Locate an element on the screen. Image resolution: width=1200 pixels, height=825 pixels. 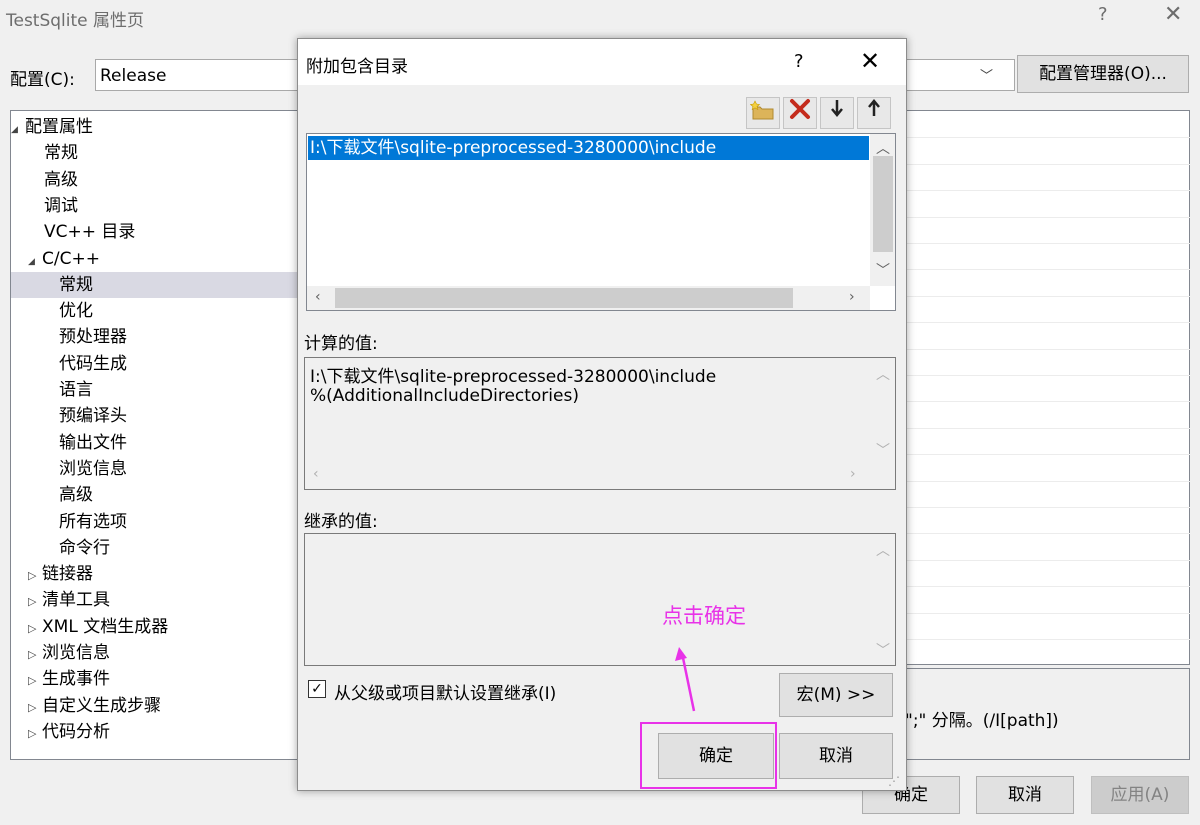
tree-item-label: 优化 is located at coordinates (76, 311).